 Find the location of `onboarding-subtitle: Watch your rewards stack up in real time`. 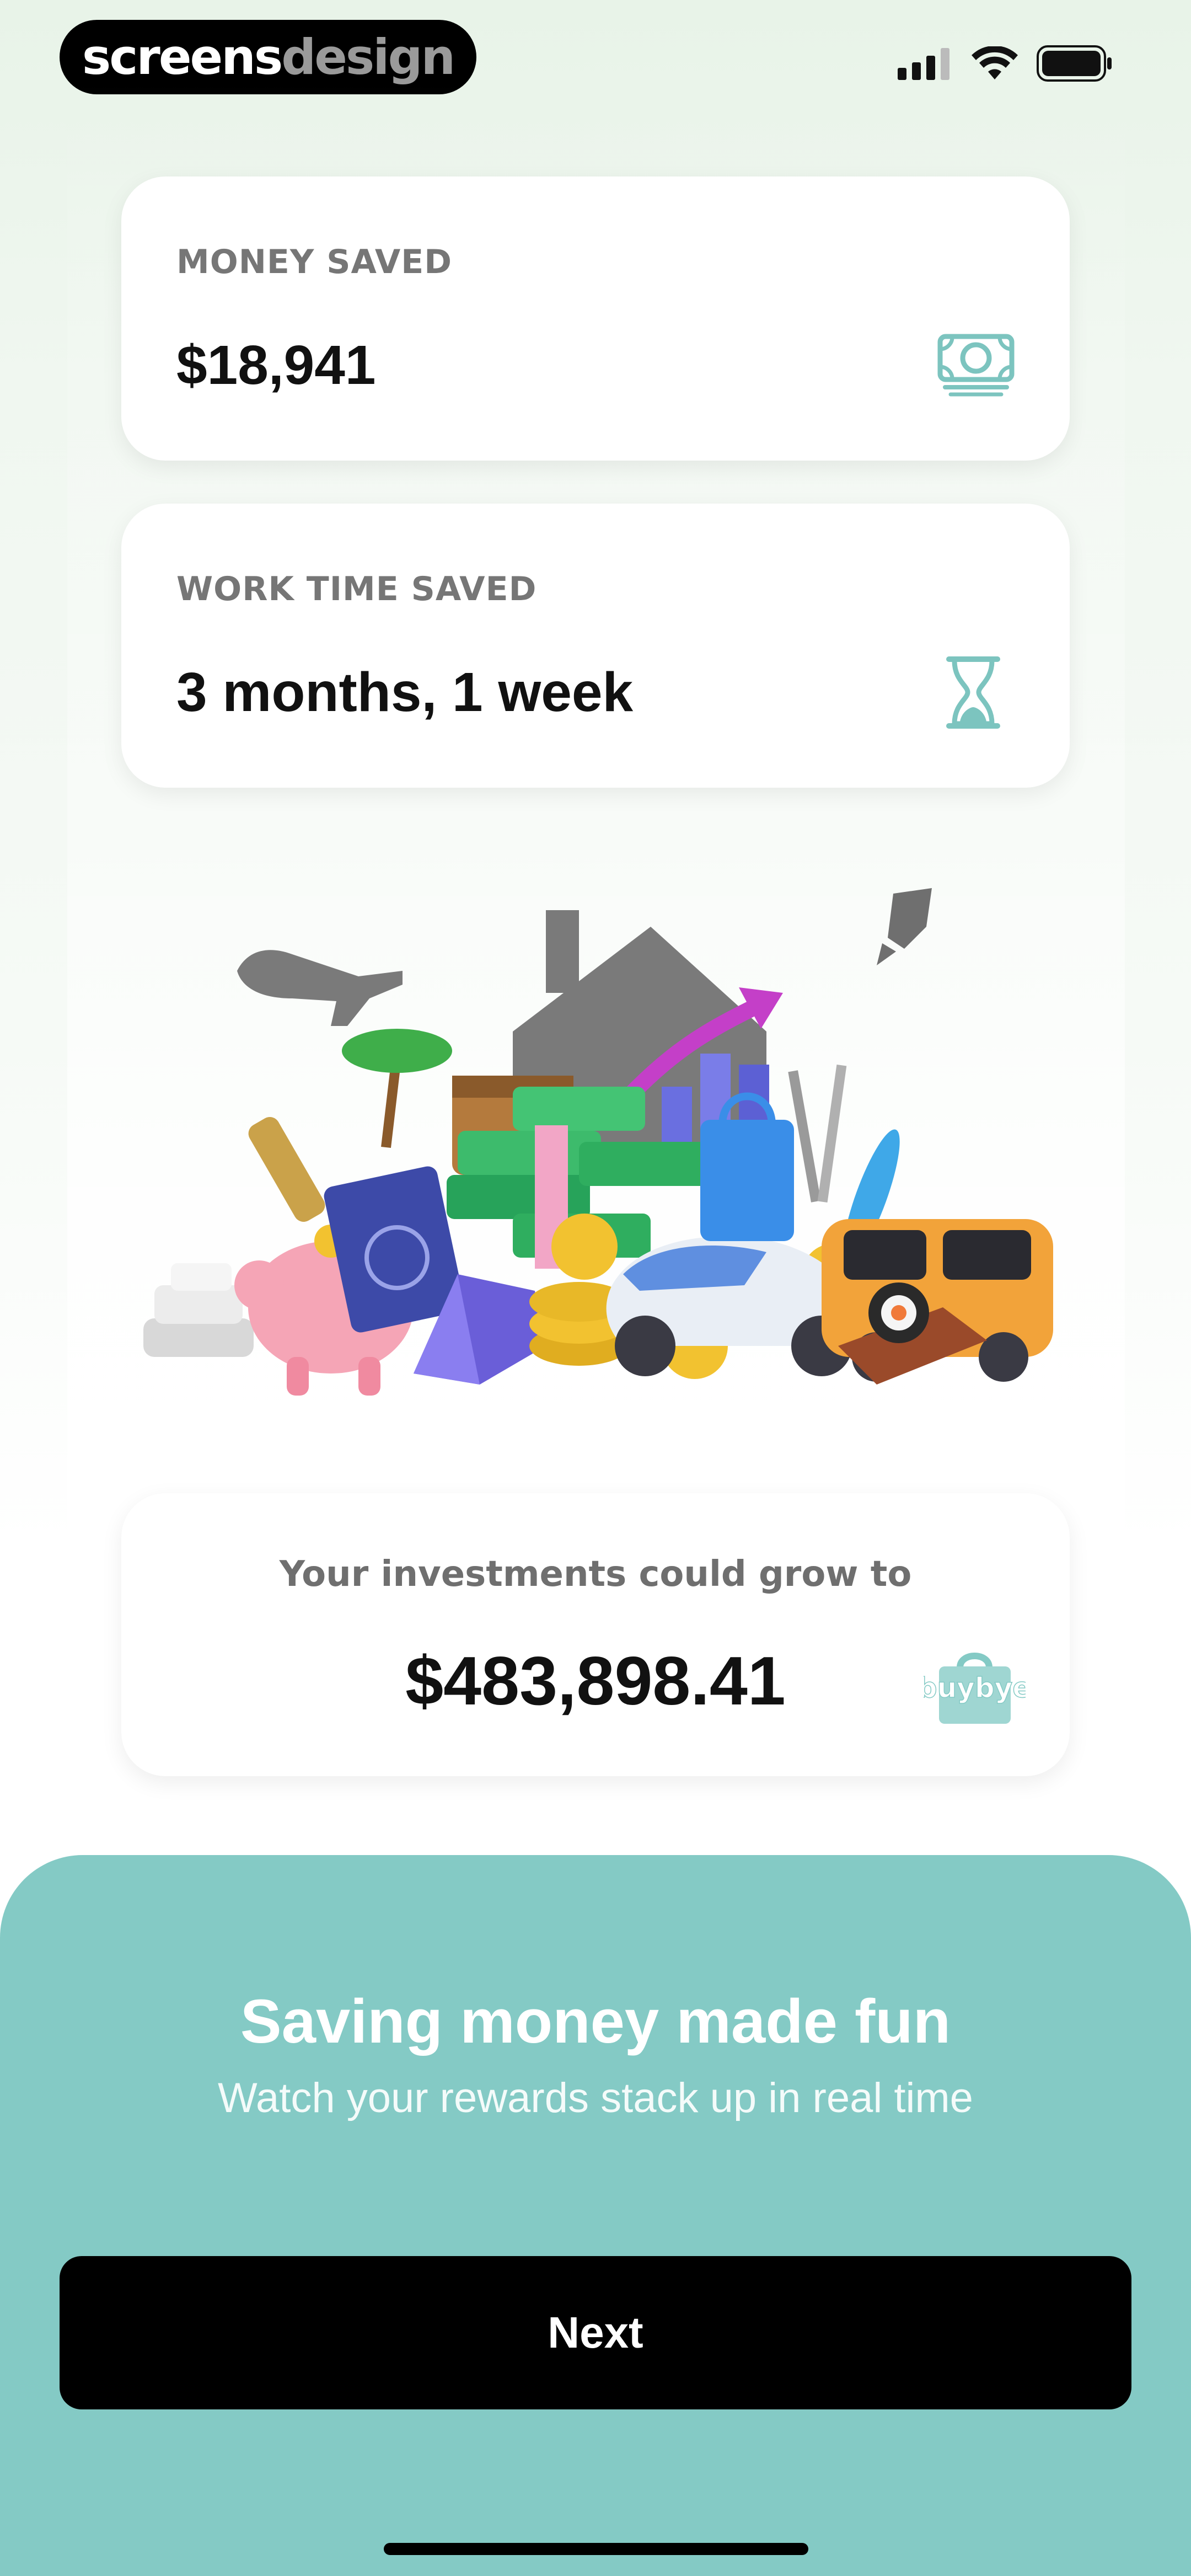

onboarding-subtitle: Watch your rewards stack up in real time is located at coordinates (595, 2098).